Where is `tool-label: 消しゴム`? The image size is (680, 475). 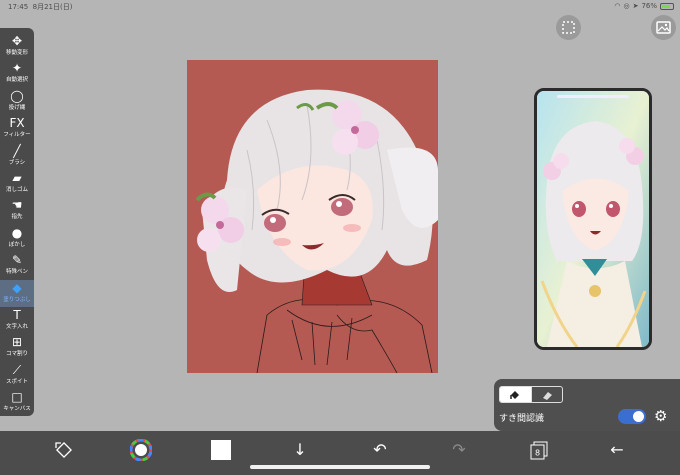 tool-label: 消しゴム is located at coordinates (16, 190).